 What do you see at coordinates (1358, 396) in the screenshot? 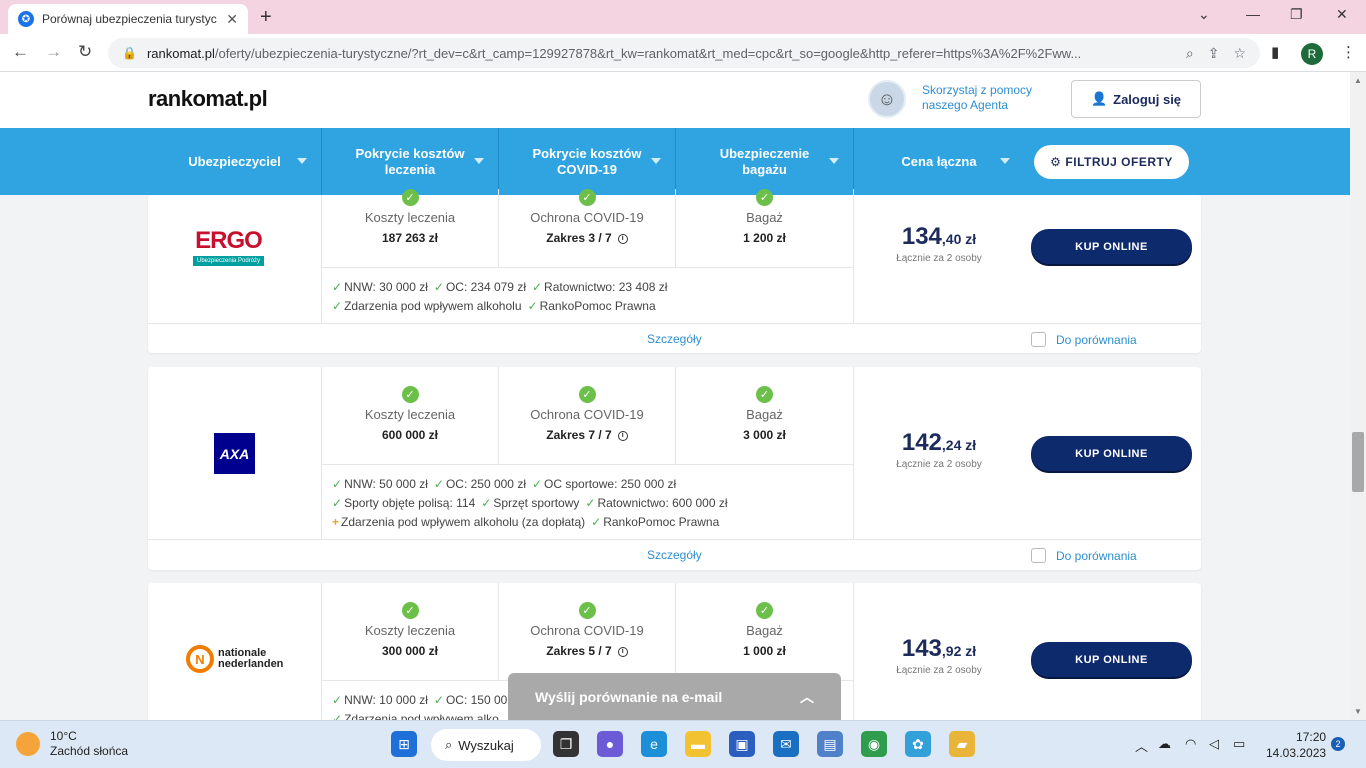
I see `page-scrollbar: ▲ ▼` at bounding box center [1358, 396].